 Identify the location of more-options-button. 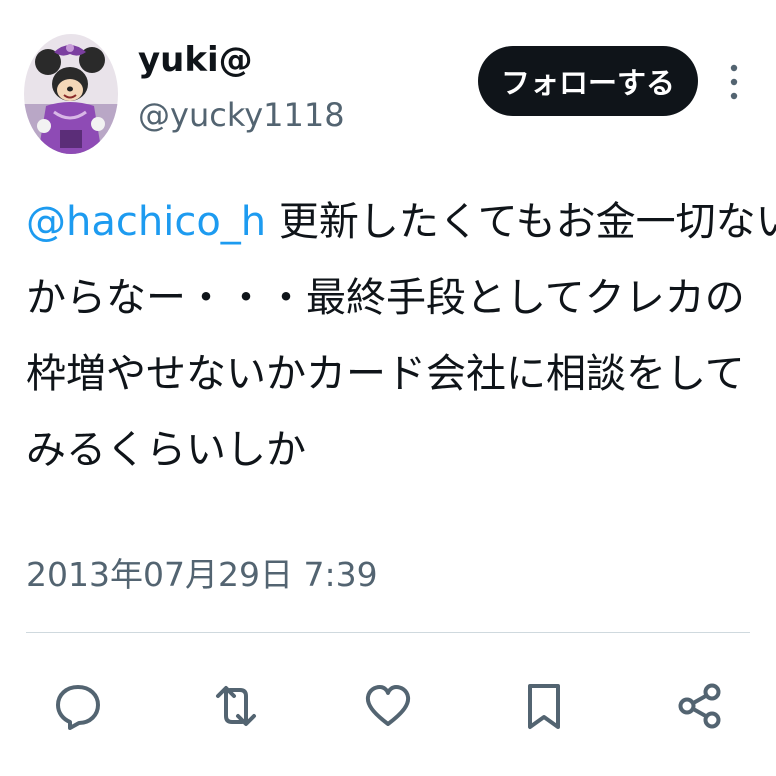
(734, 82).